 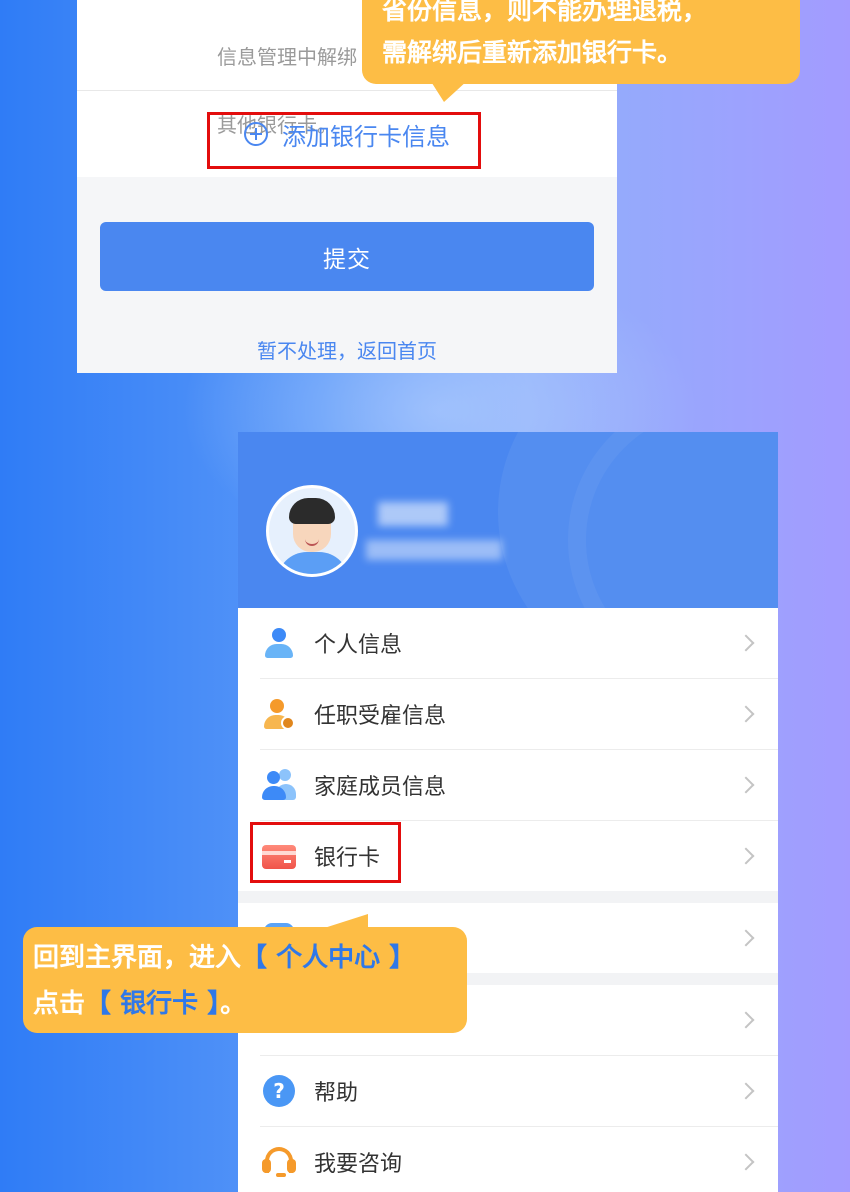 What do you see at coordinates (532, 52) in the screenshot?
I see `callout-top-line2: 需解绑后重新添加银行卡。` at bounding box center [532, 52].